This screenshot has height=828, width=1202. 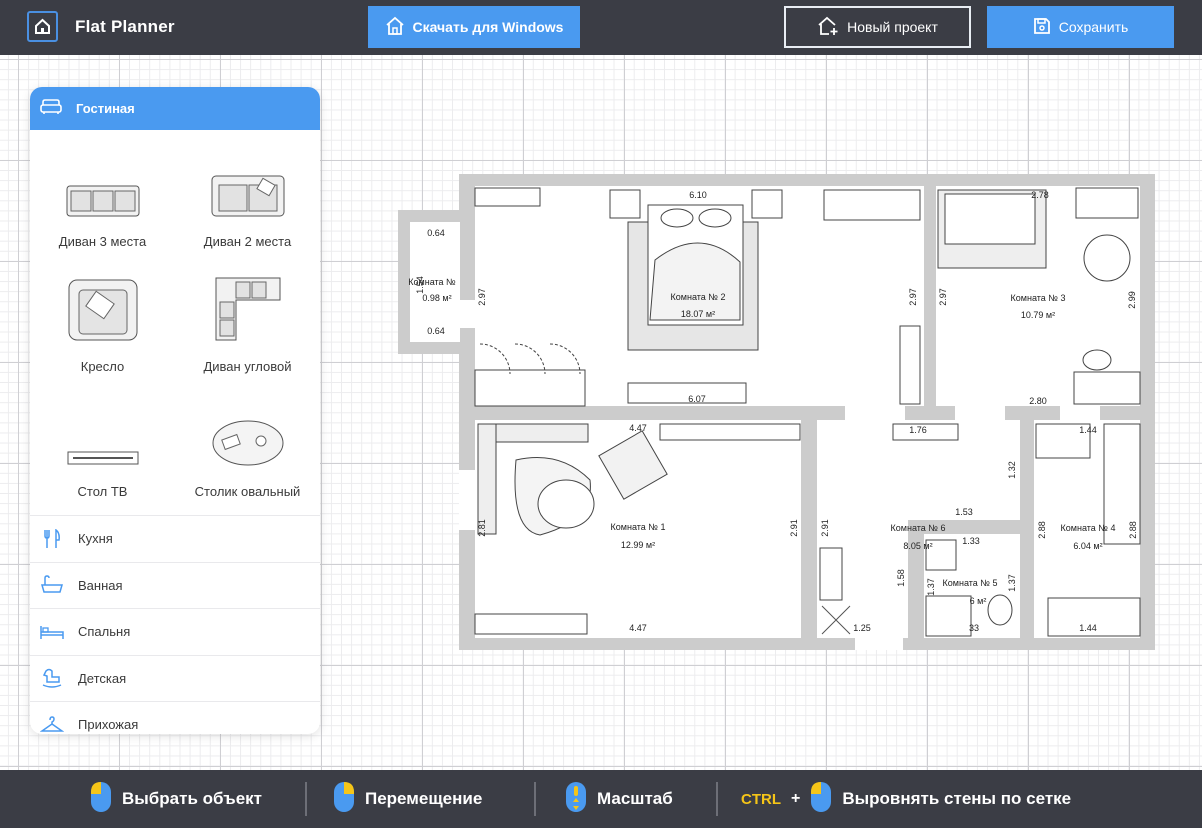 I want to click on sofa-3-icon, so click(x=103, y=203).